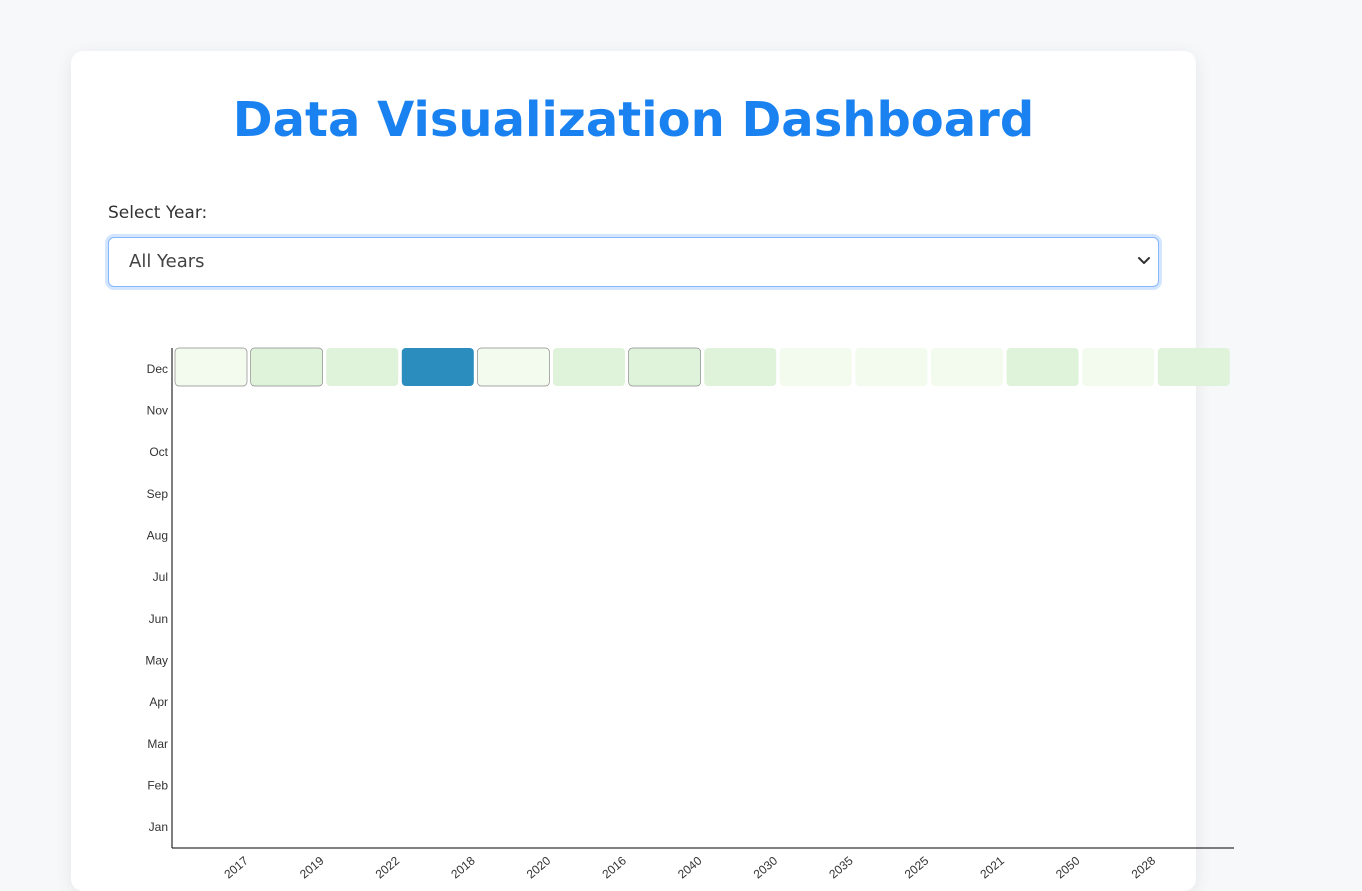 This screenshot has width=1362, height=891. I want to click on y-tick-label: Nov, so click(157, 411).